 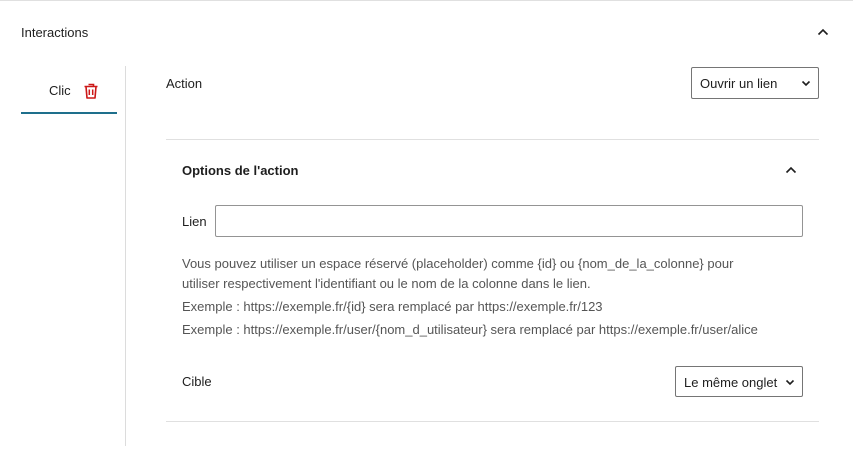 What do you see at coordinates (426, 0) in the screenshot?
I see `top-divider` at bounding box center [426, 0].